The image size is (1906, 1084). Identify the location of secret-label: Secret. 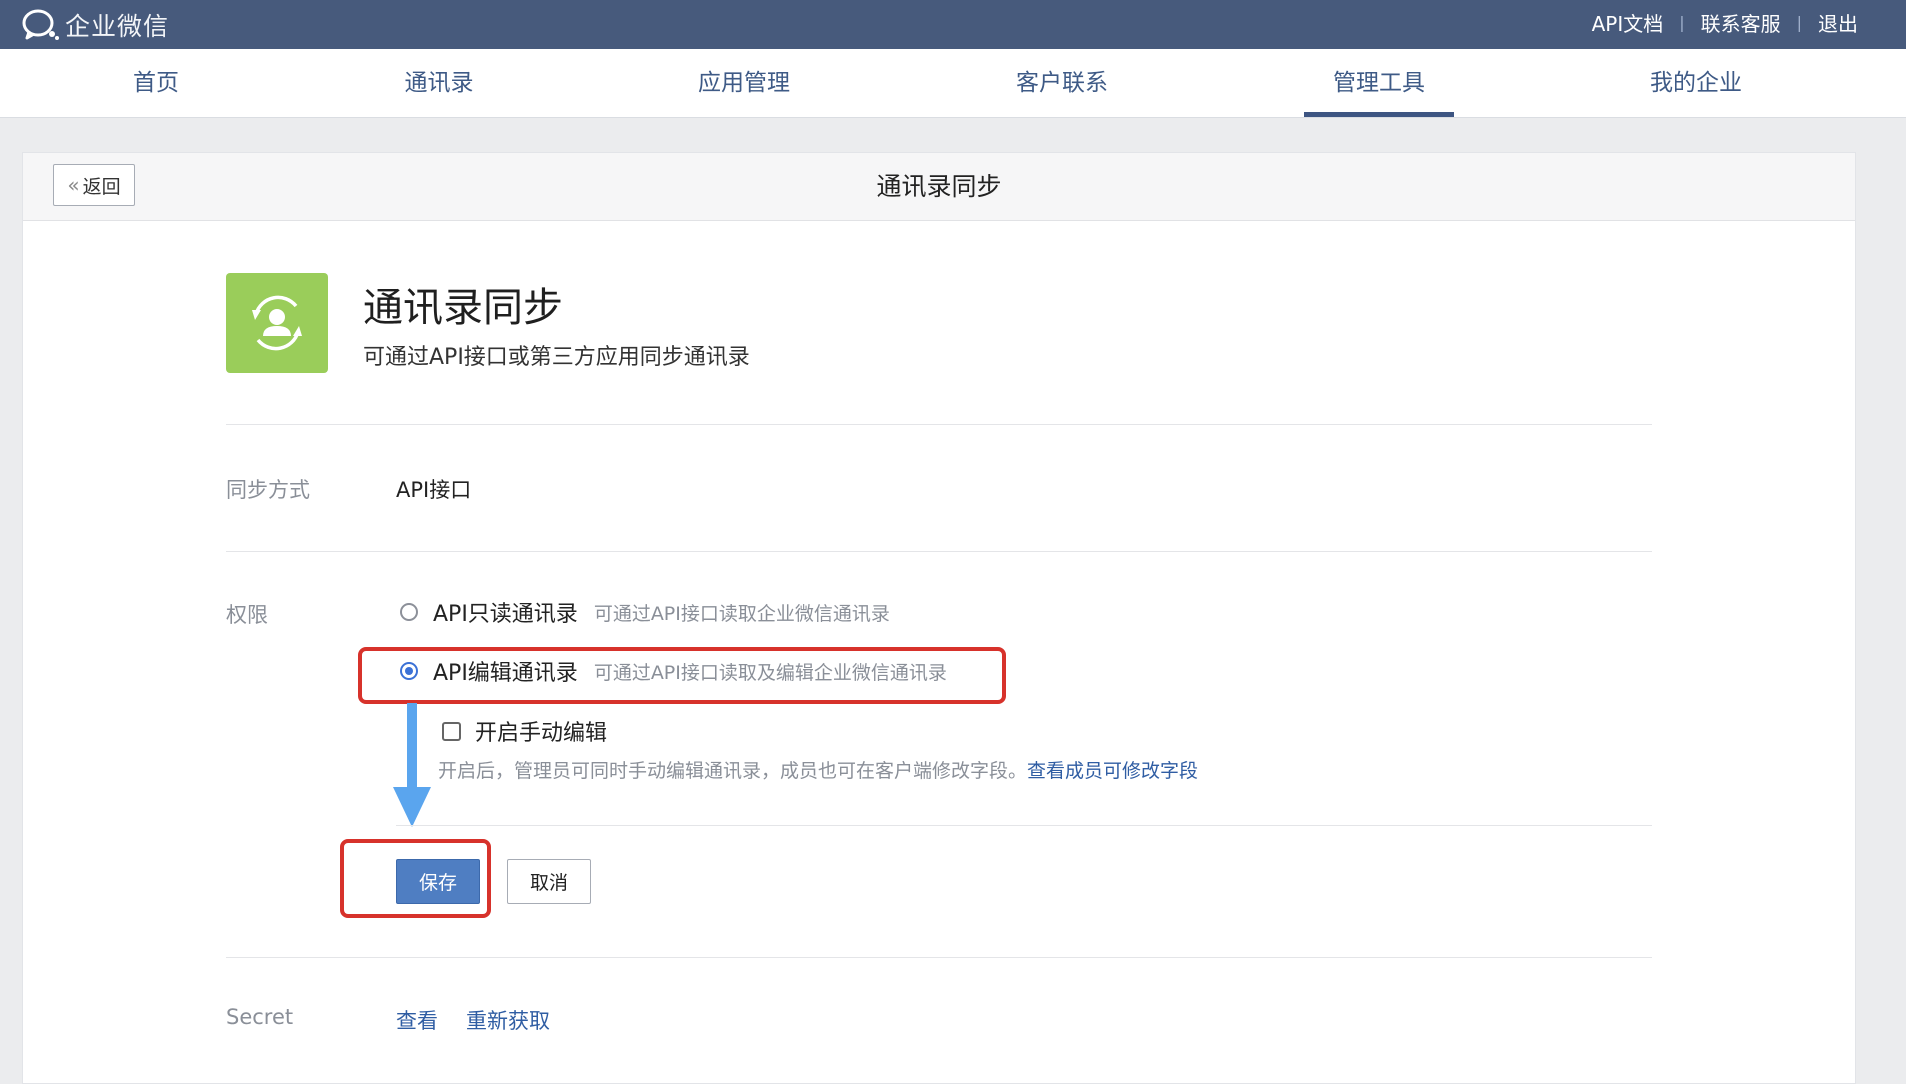
(260, 1017).